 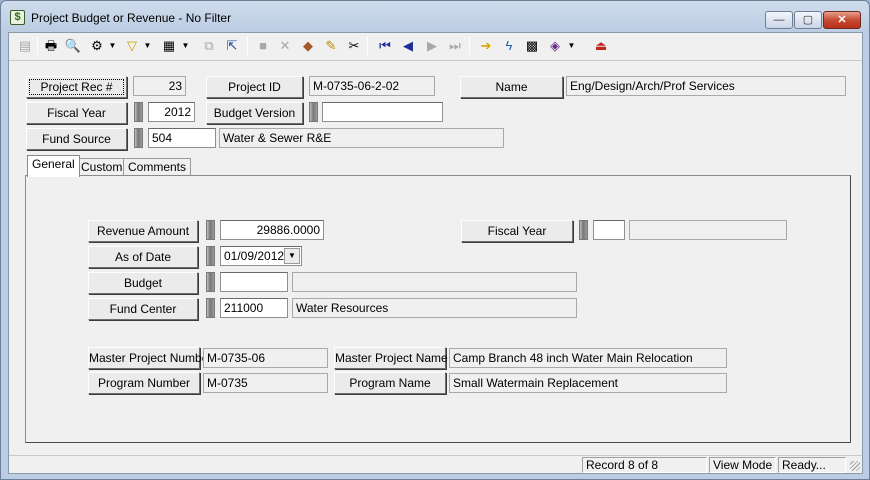 I want to click on last-record-icon: ⏭, so click(x=455, y=46).